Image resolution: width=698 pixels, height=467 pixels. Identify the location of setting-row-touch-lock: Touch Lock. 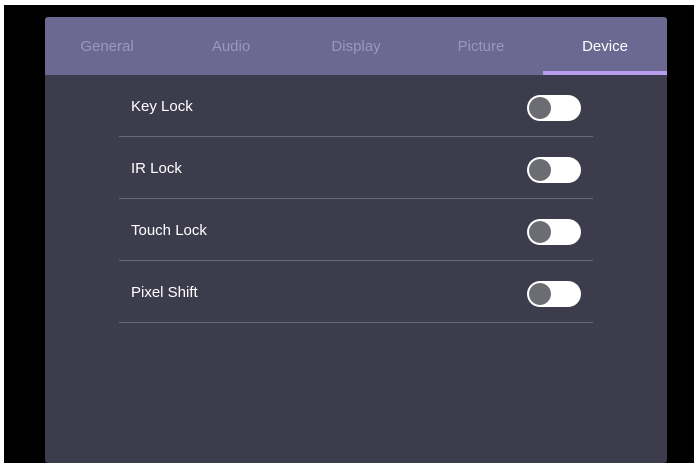
(356, 230).